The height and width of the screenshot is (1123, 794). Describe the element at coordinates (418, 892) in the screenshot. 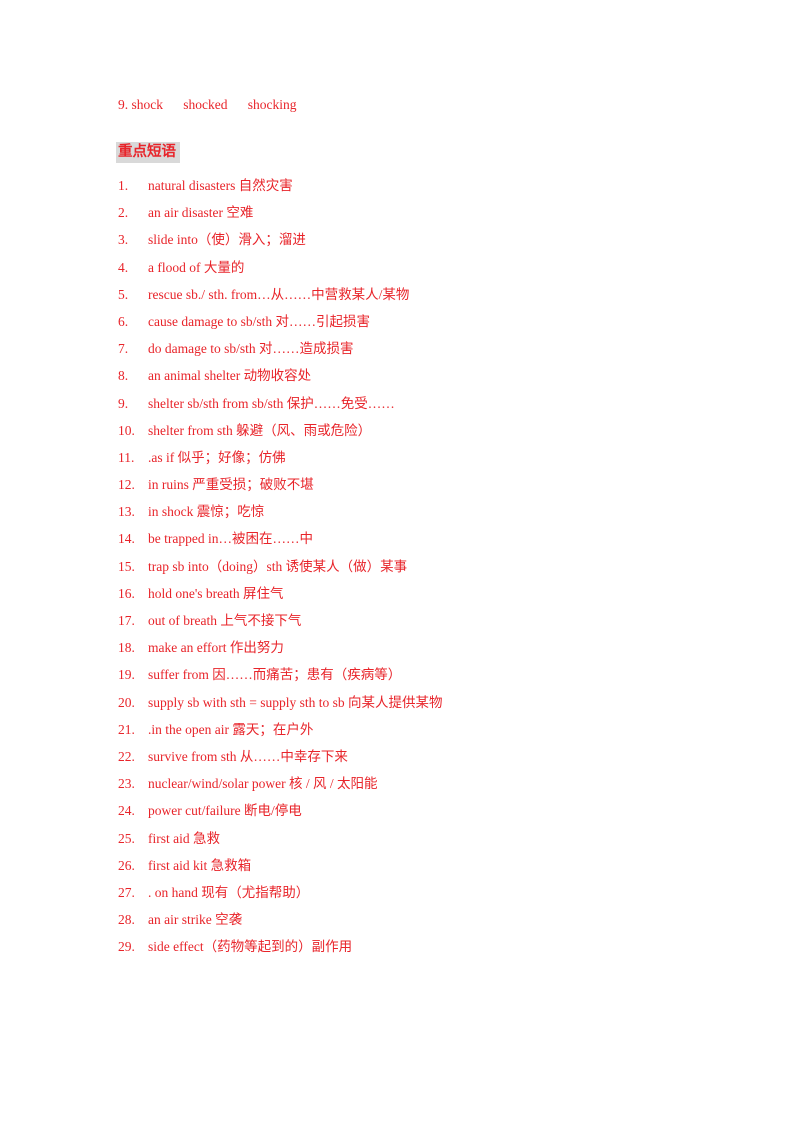

I see `list-item: 27. . on hand 现有（尤指帮助）` at that location.